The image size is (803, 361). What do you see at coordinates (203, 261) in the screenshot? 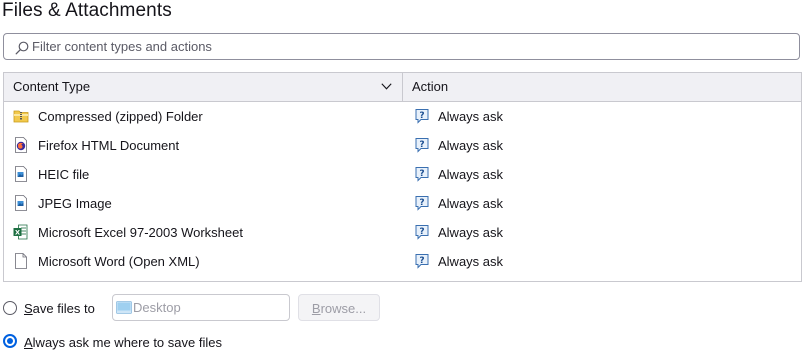
I see `content-type-cell: Microsoft Word (Open XML)` at bounding box center [203, 261].